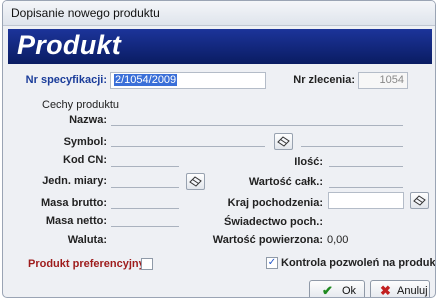  What do you see at coordinates (146, 80) in the screenshot?
I see `spec-number-value: 2/1054/2009` at bounding box center [146, 80].